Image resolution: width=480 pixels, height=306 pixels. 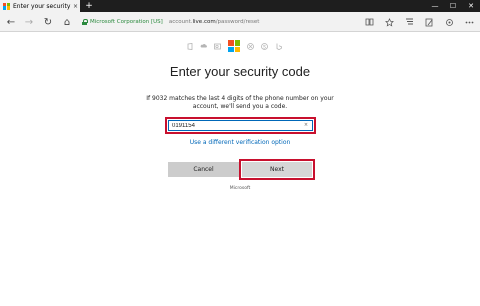 What do you see at coordinates (277, 169) in the screenshot?
I see `next-button: Next` at bounding box center [277, 169].